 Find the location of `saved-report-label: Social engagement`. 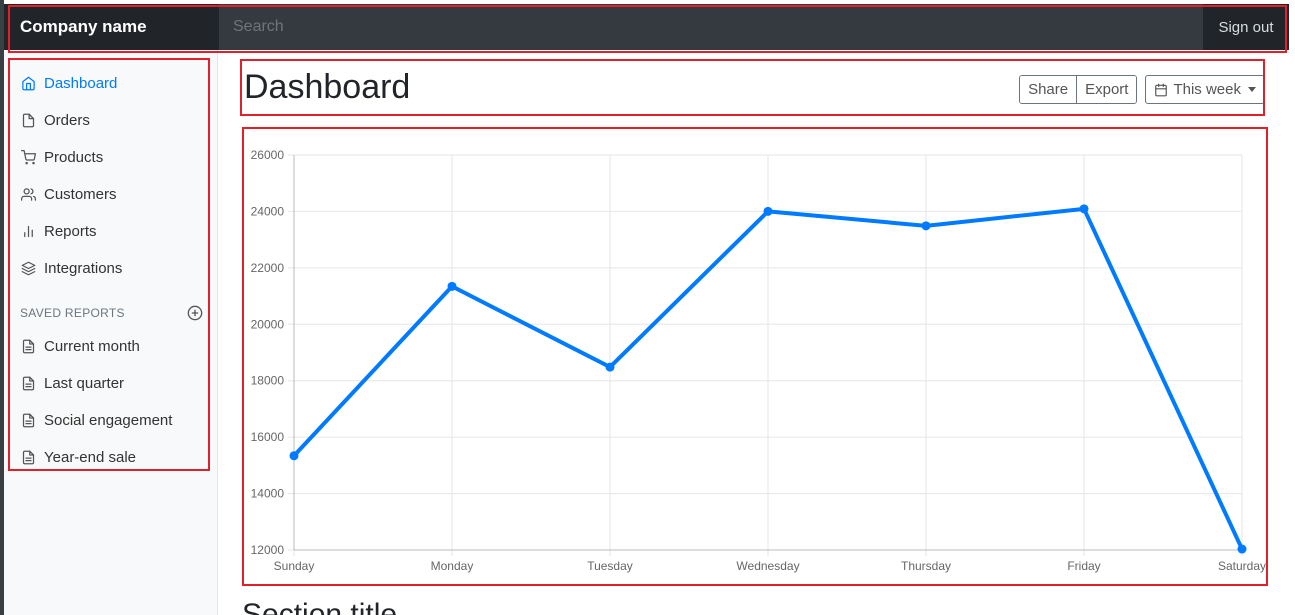

saved-report-label: Social engagement is located at coordinates (108, 420).